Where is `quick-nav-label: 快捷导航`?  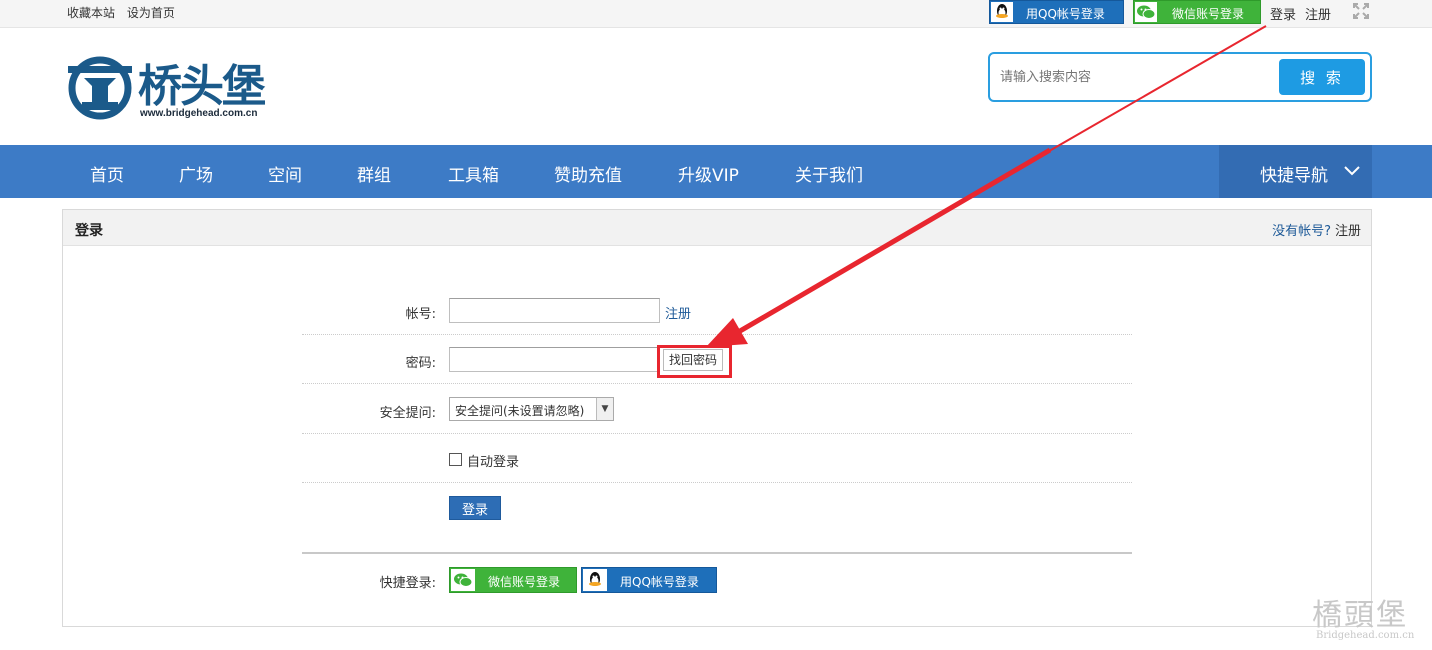 quick-nav-label: 快捷导航 is located at coordinates (1294, 176).